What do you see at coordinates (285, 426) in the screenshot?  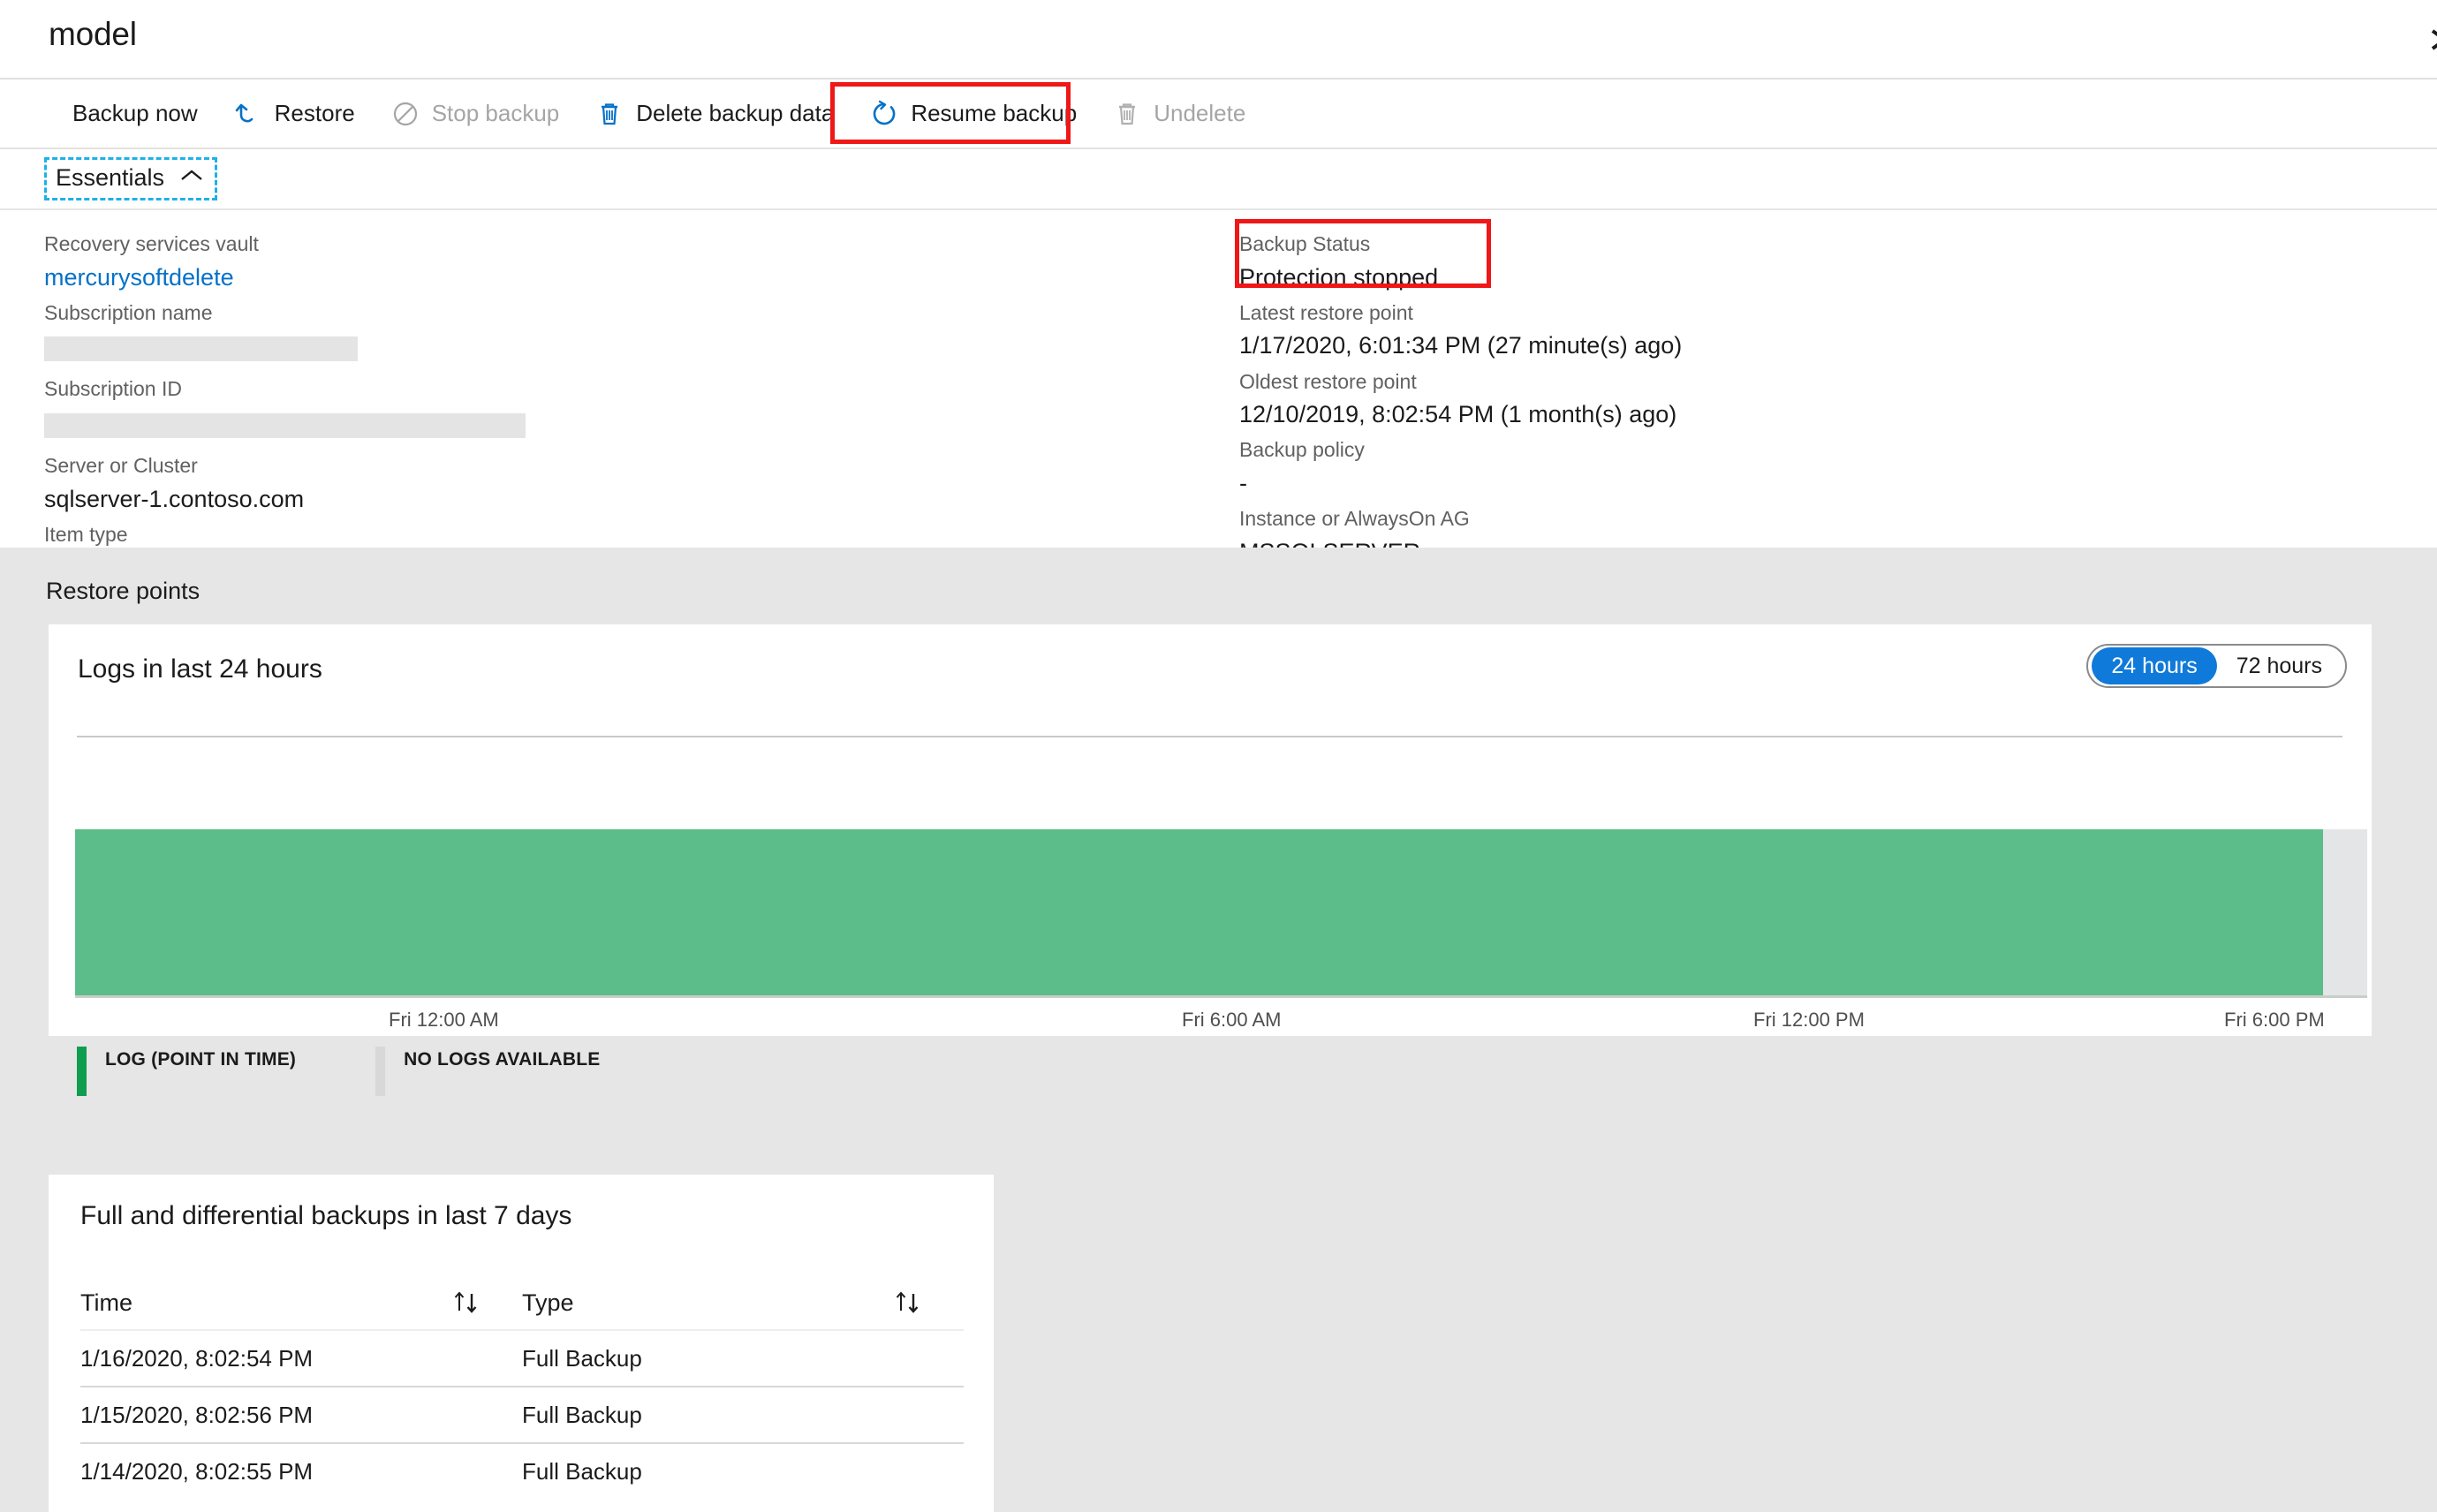 I see `subscription-id-redacted` at bounding box center [285, 426].